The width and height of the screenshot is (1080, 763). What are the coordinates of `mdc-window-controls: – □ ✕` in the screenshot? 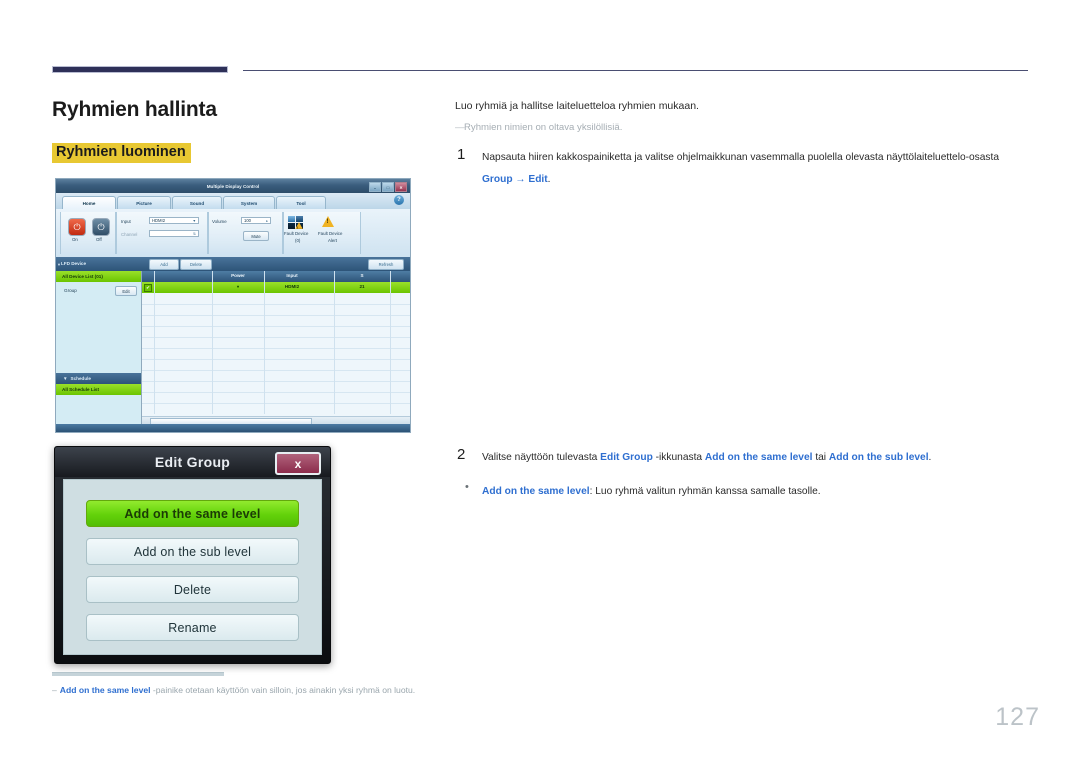 It's located at (388, 187).